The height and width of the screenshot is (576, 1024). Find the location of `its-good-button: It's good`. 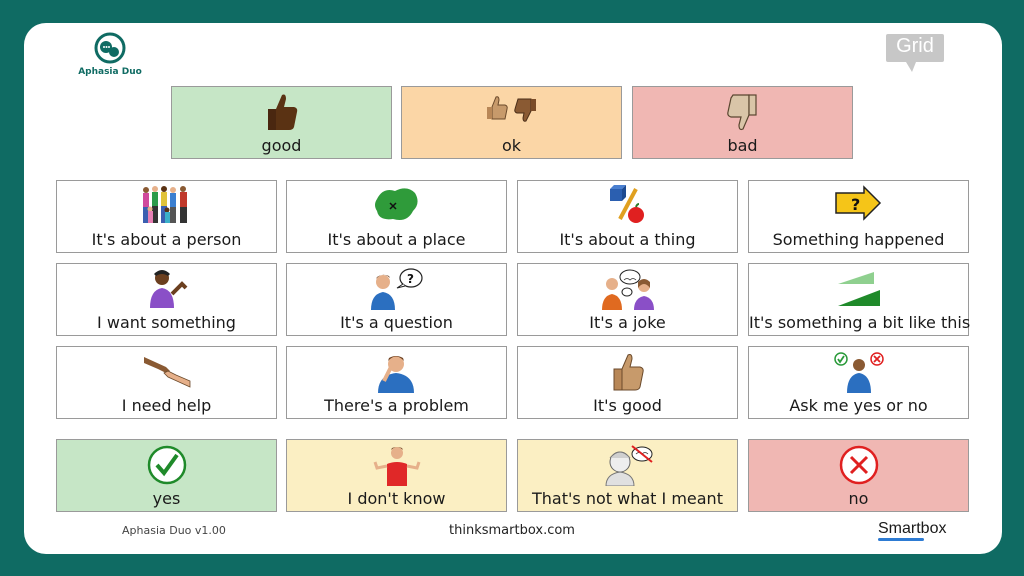

its-good-button: It's good is located at coordinates (627, 382).